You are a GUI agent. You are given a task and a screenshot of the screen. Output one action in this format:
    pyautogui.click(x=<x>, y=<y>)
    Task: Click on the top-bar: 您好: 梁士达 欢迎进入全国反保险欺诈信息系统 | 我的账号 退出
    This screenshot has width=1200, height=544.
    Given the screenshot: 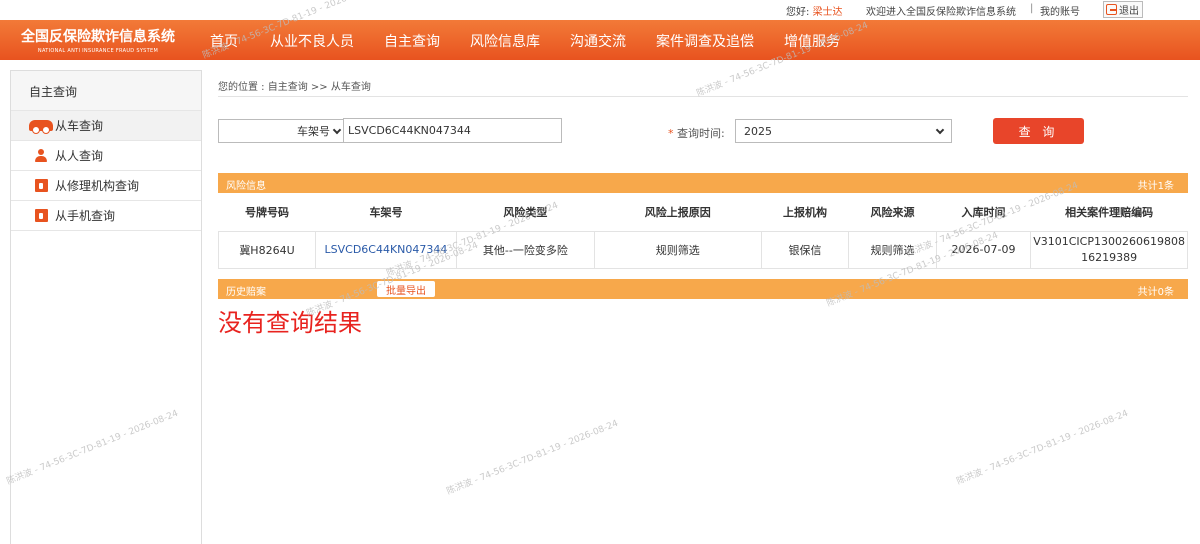 What is the action you would take?
    pyautogui.click(x=600, y=10)
    